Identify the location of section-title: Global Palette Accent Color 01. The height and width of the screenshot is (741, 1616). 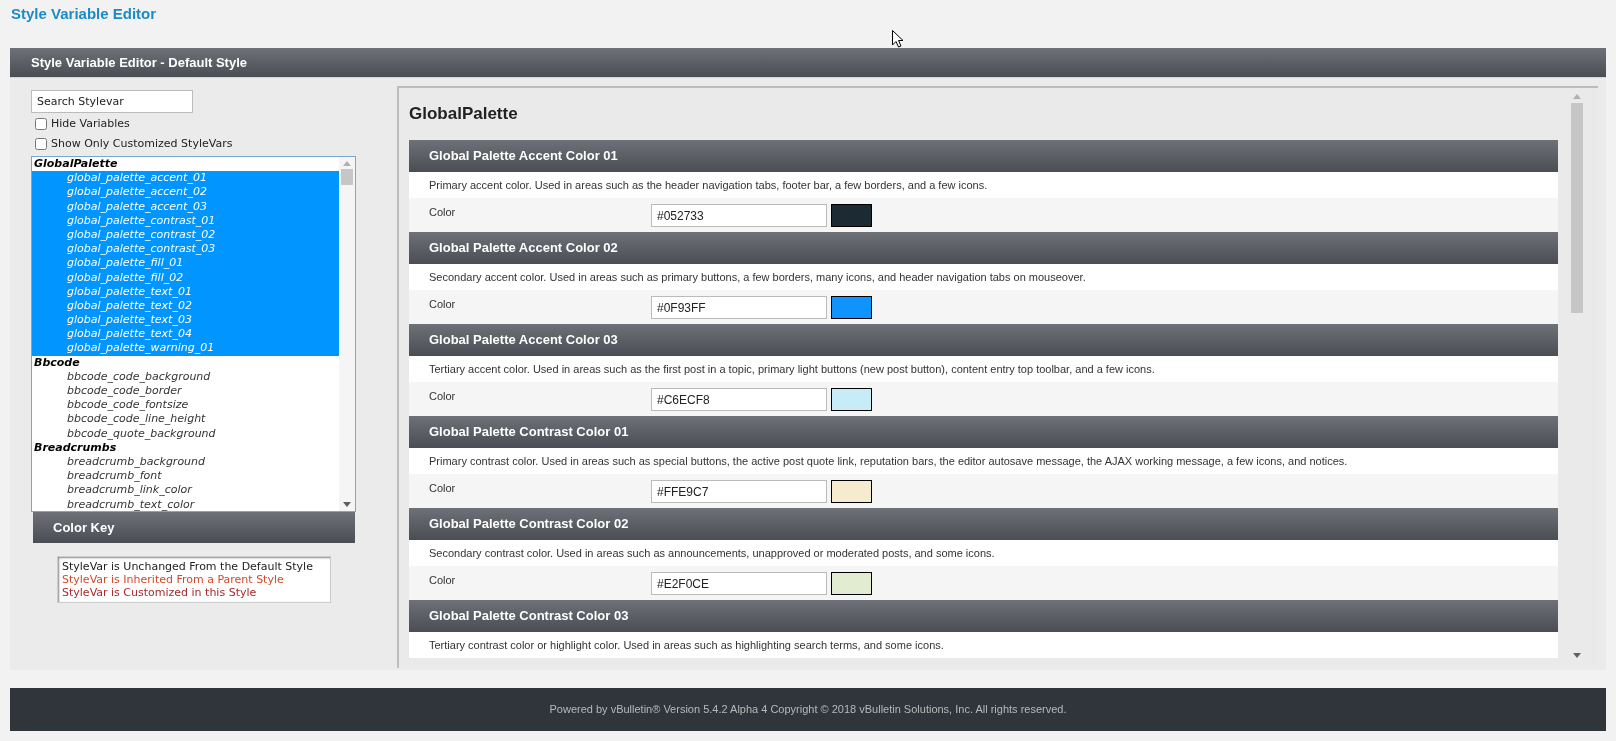
(523, 156).